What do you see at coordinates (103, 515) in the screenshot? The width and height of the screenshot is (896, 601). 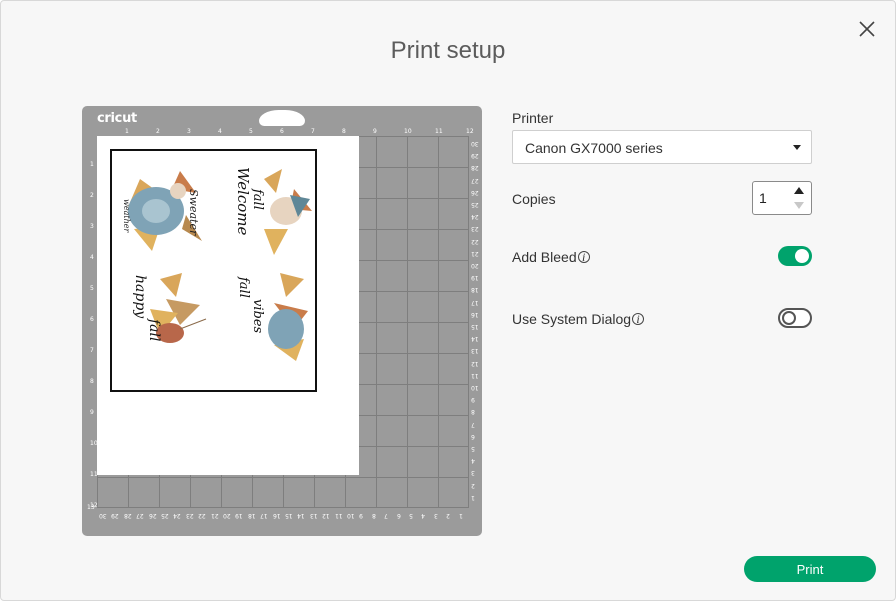 I see `ruler-tick-bottom: 30` at bounding box center [103, 515].